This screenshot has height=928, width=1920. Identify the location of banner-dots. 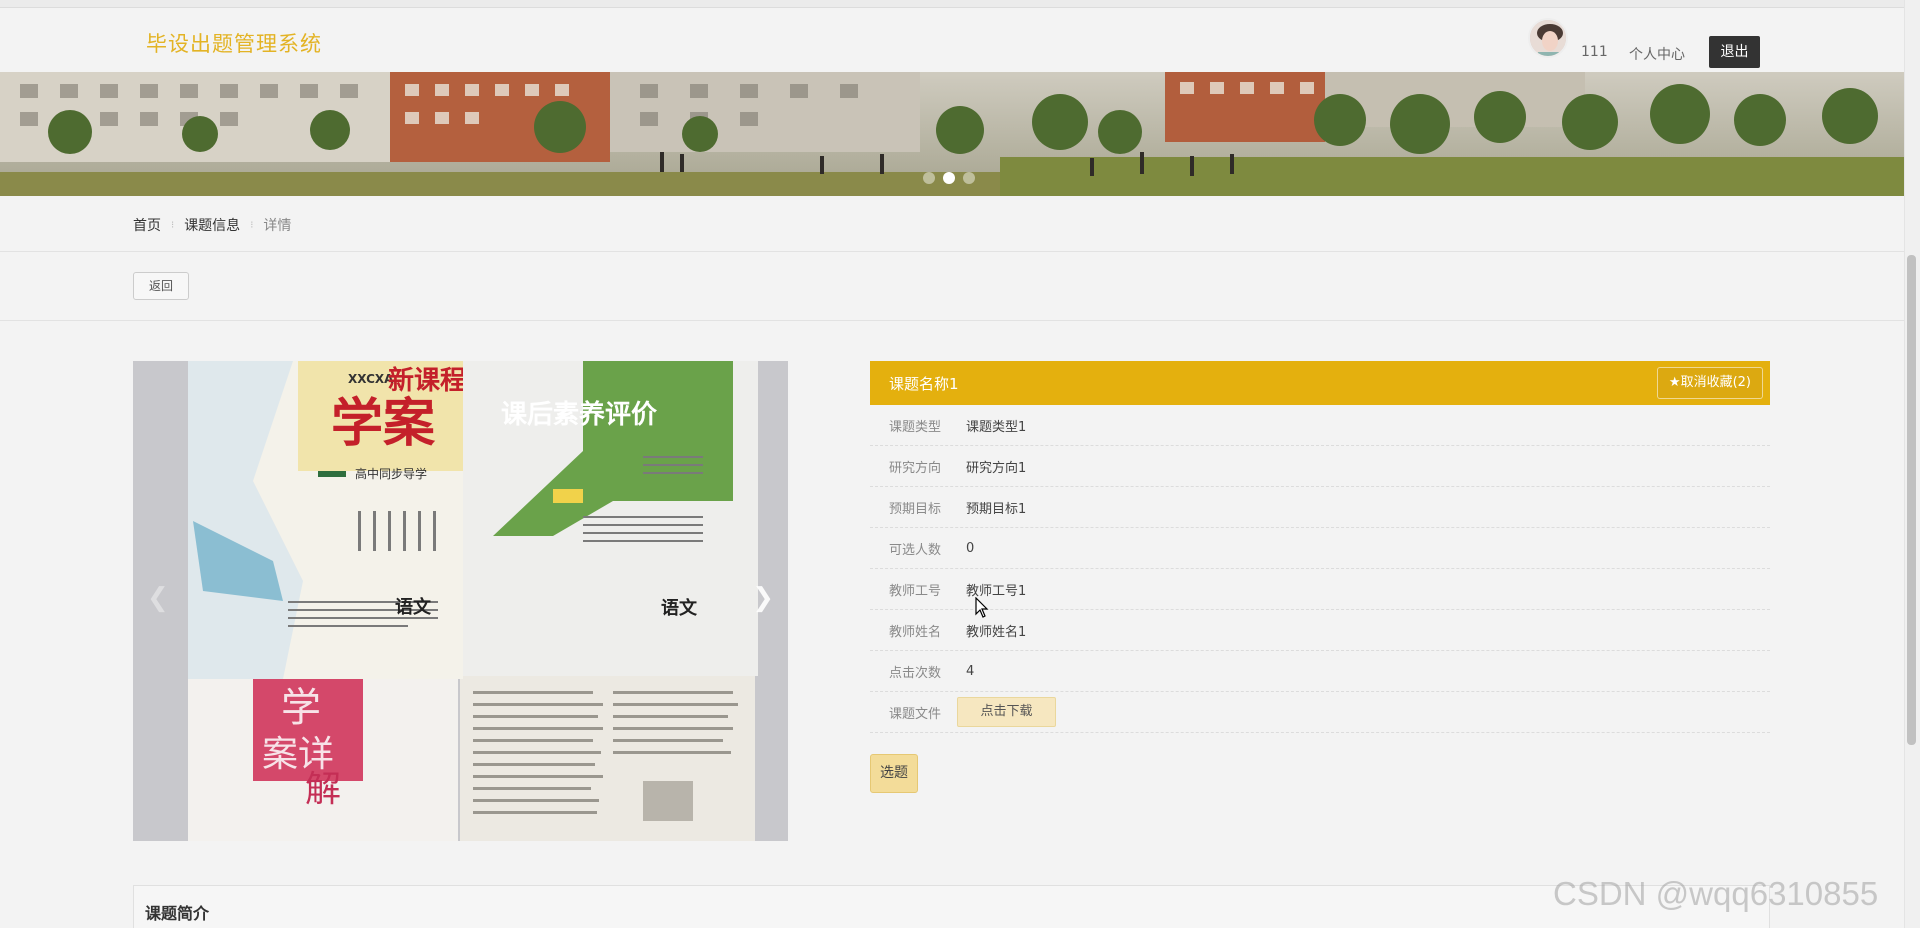
(949, 178).